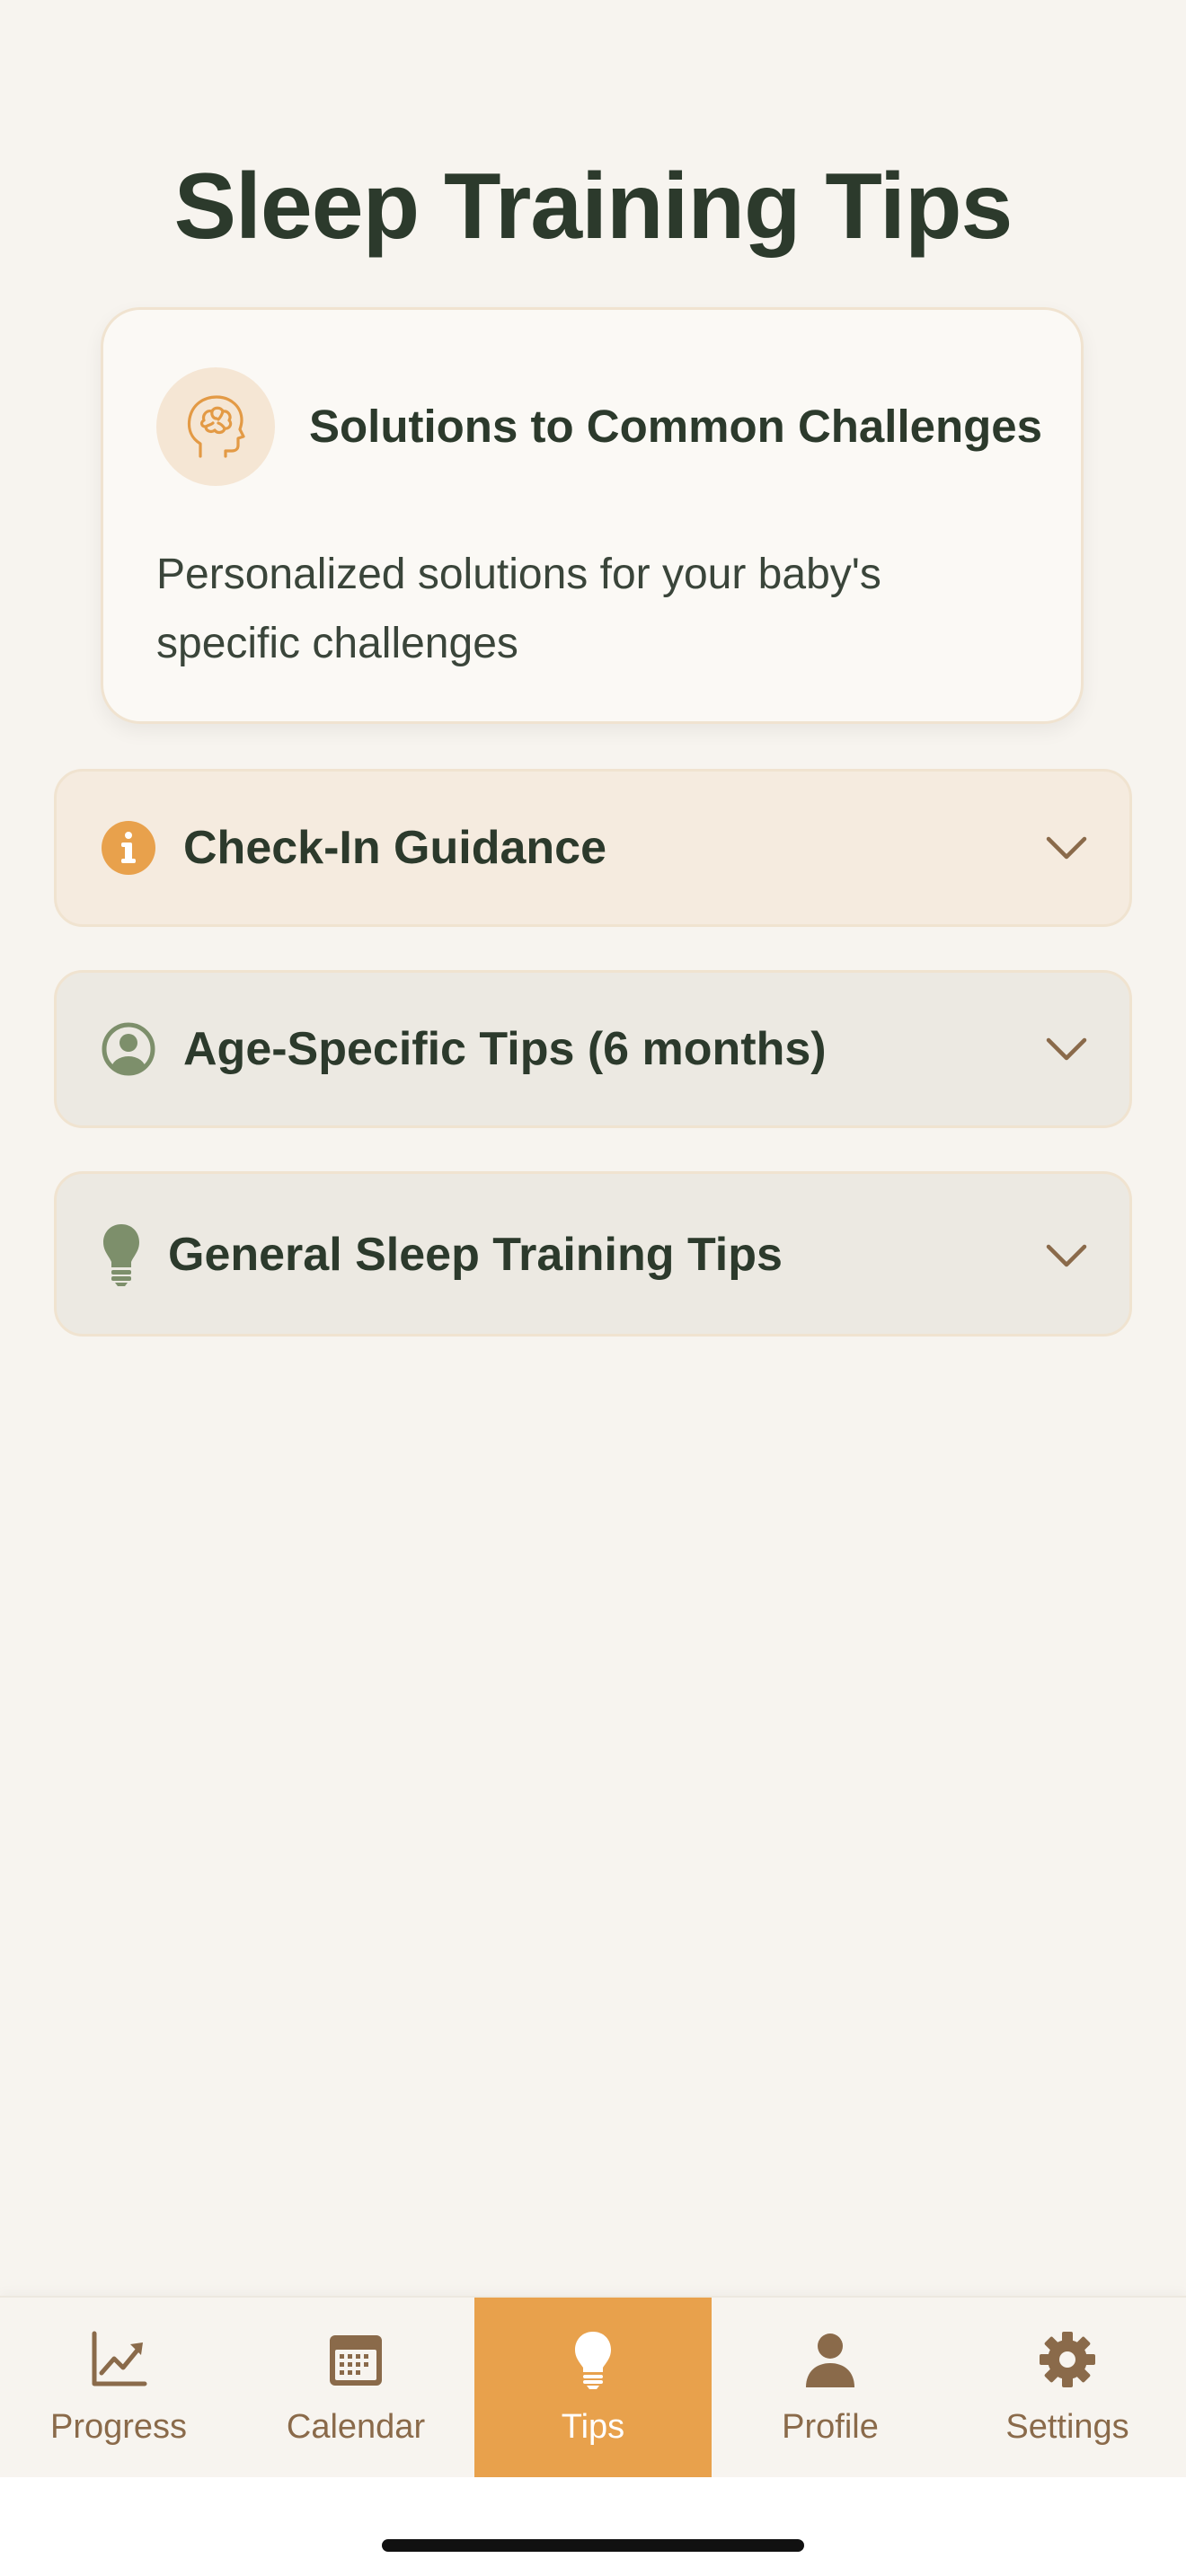  What do you see at coordinates (356, 2360) in the screenshot?
I see `calendar-icon` at bounding box center [356, 2360].